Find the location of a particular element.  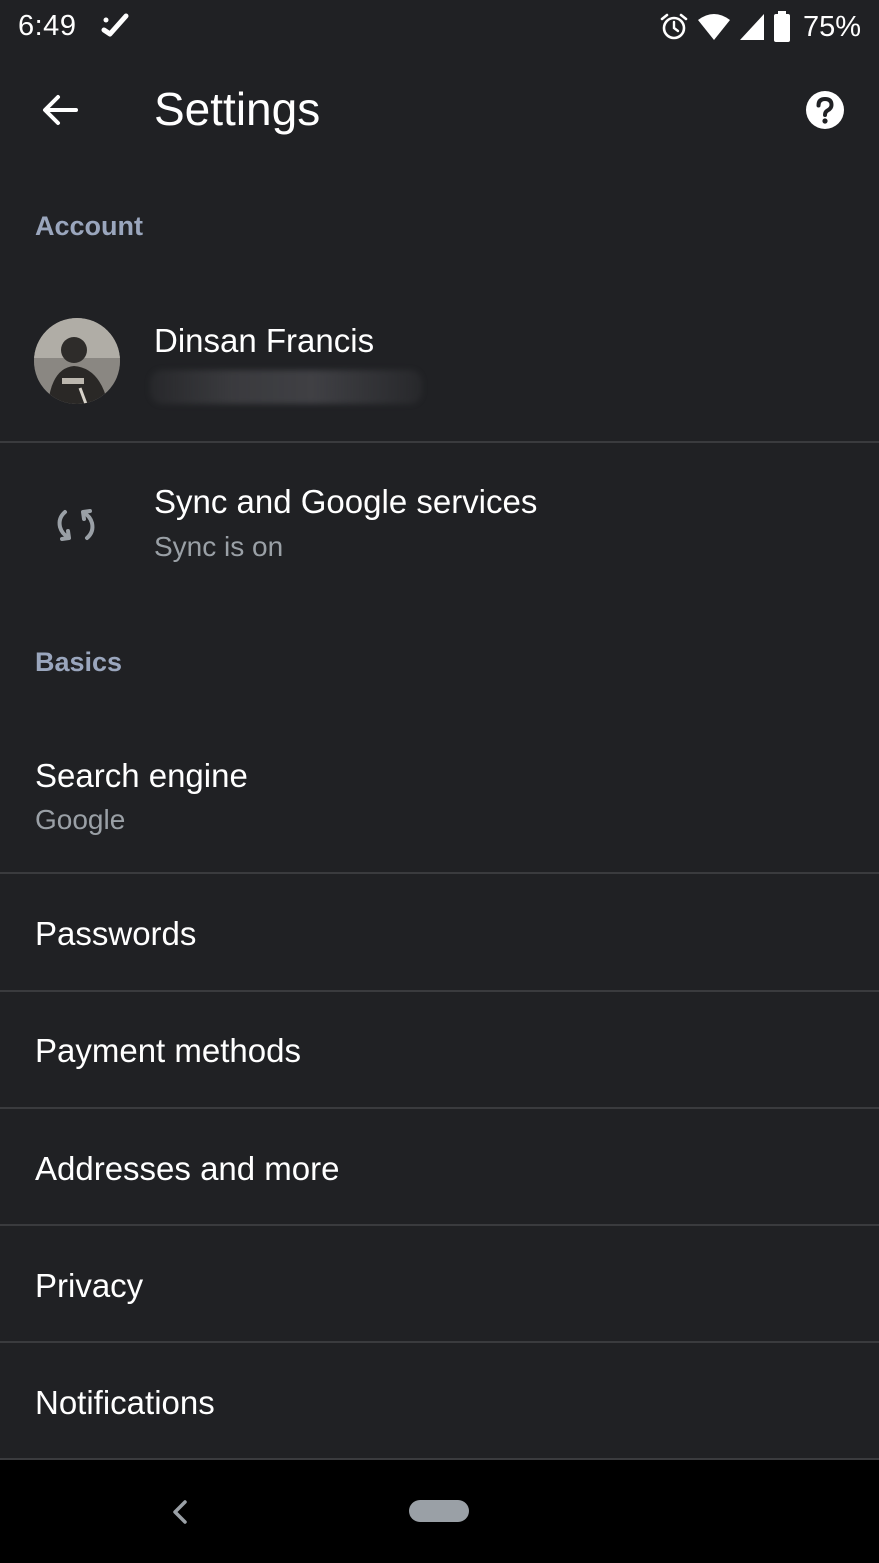

system-nav-bar is located at coordinates (439, 1511).